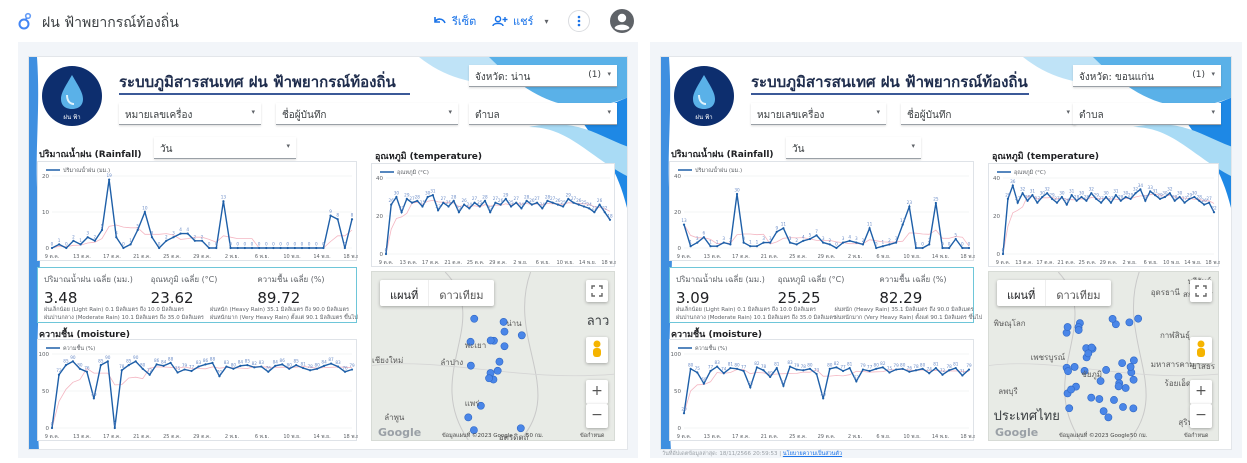 This screenshot has width=1247, height=463. I want to click on stat-card: ความชื้น เฉลี่ย (%) 82.29, so click(912, 290).